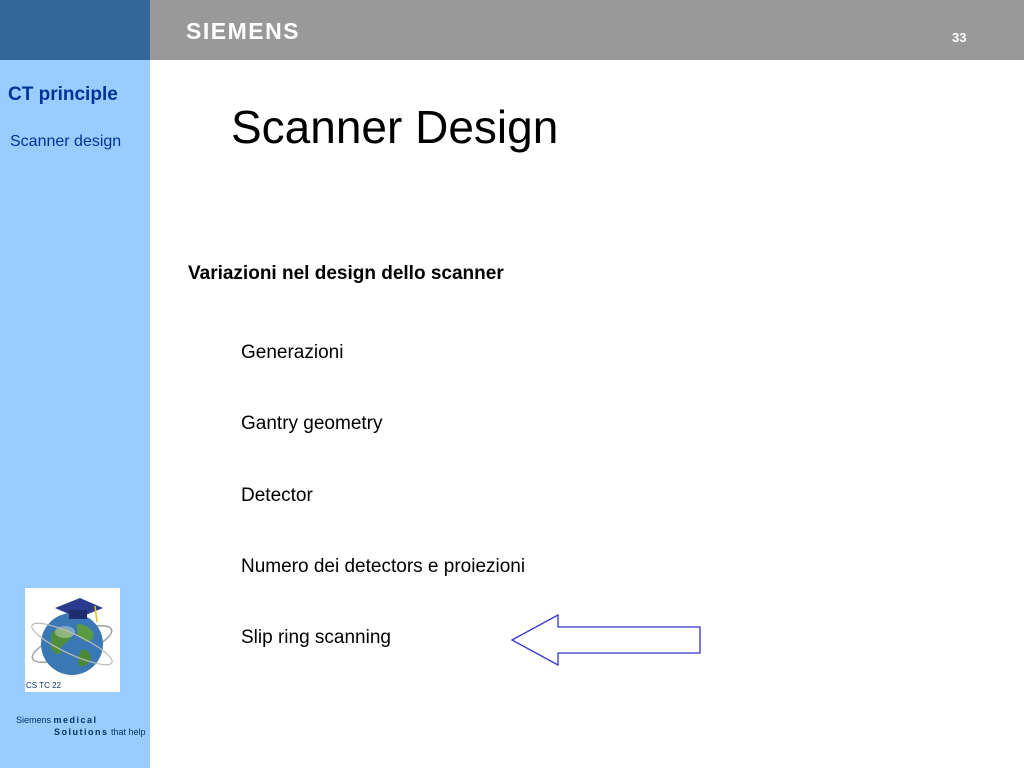  What do you see at coordinates (65, 142) in the screenshot?
I see `sidebar-subsection: Scanner design` at bounding box center [65, 142].